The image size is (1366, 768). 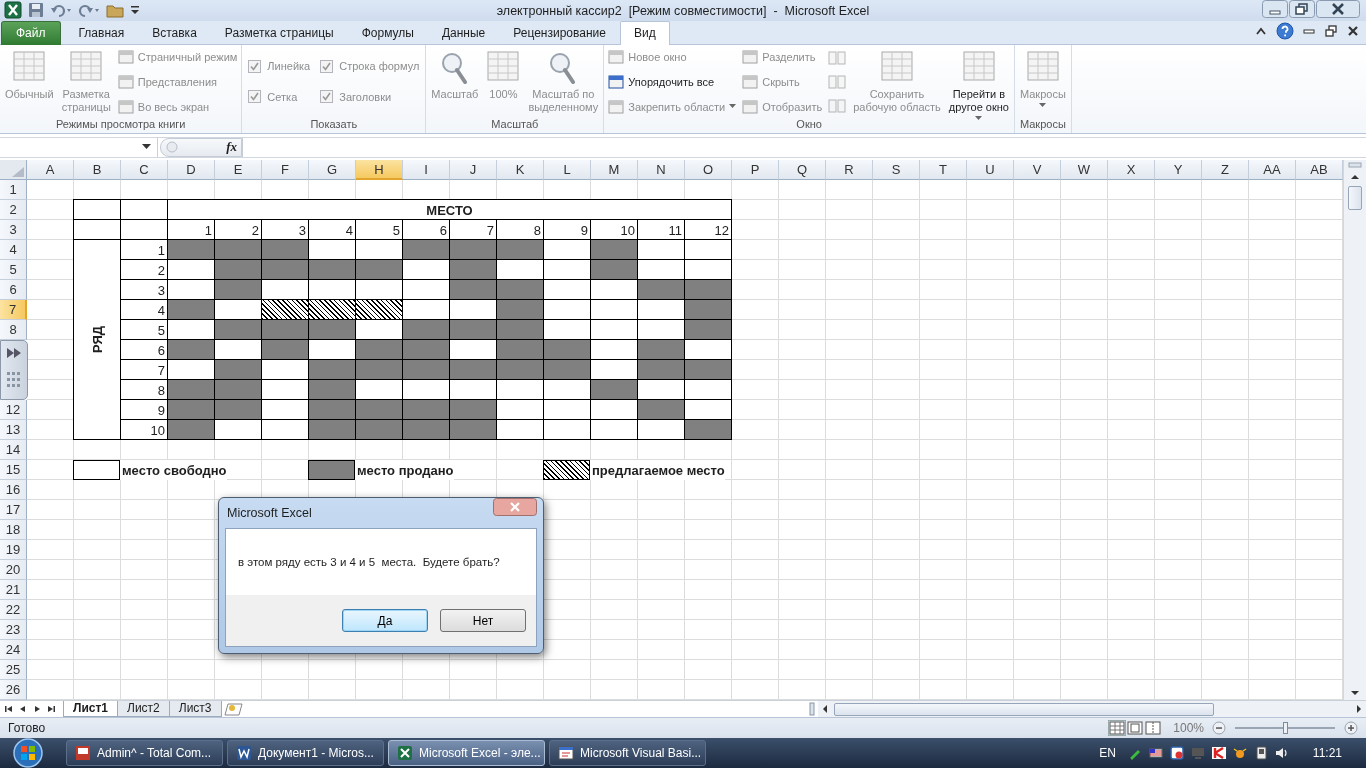 What do you see at coordinates (13, 470) in the screenshot?
I see `row-header: 15` at bounding box center [13, 470].